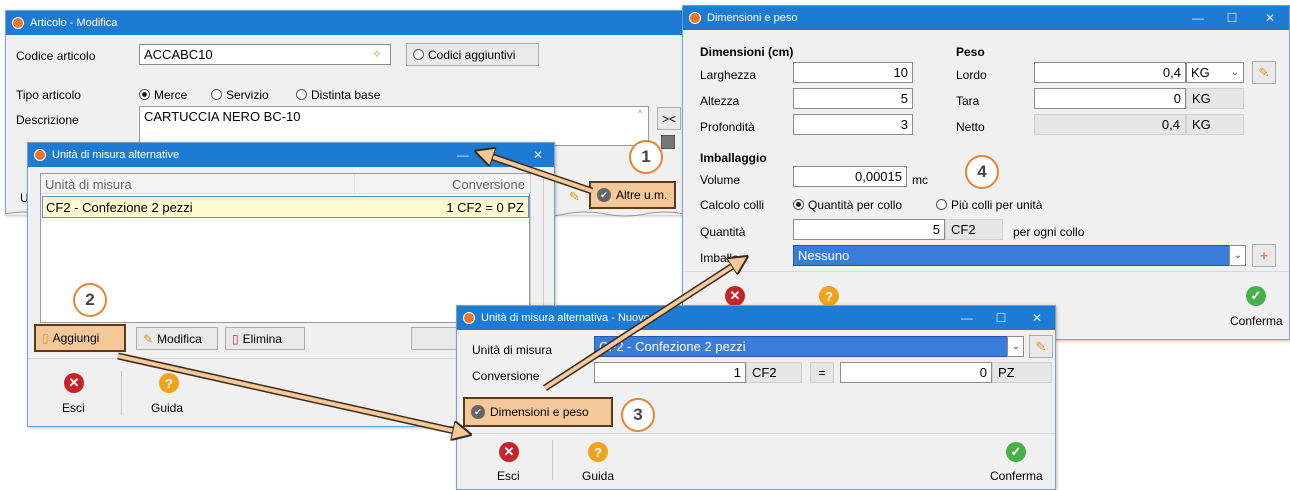  Describe the element at coordinates (90, 300) in the screenshot. I see `step-badge-2: 2` at that location.